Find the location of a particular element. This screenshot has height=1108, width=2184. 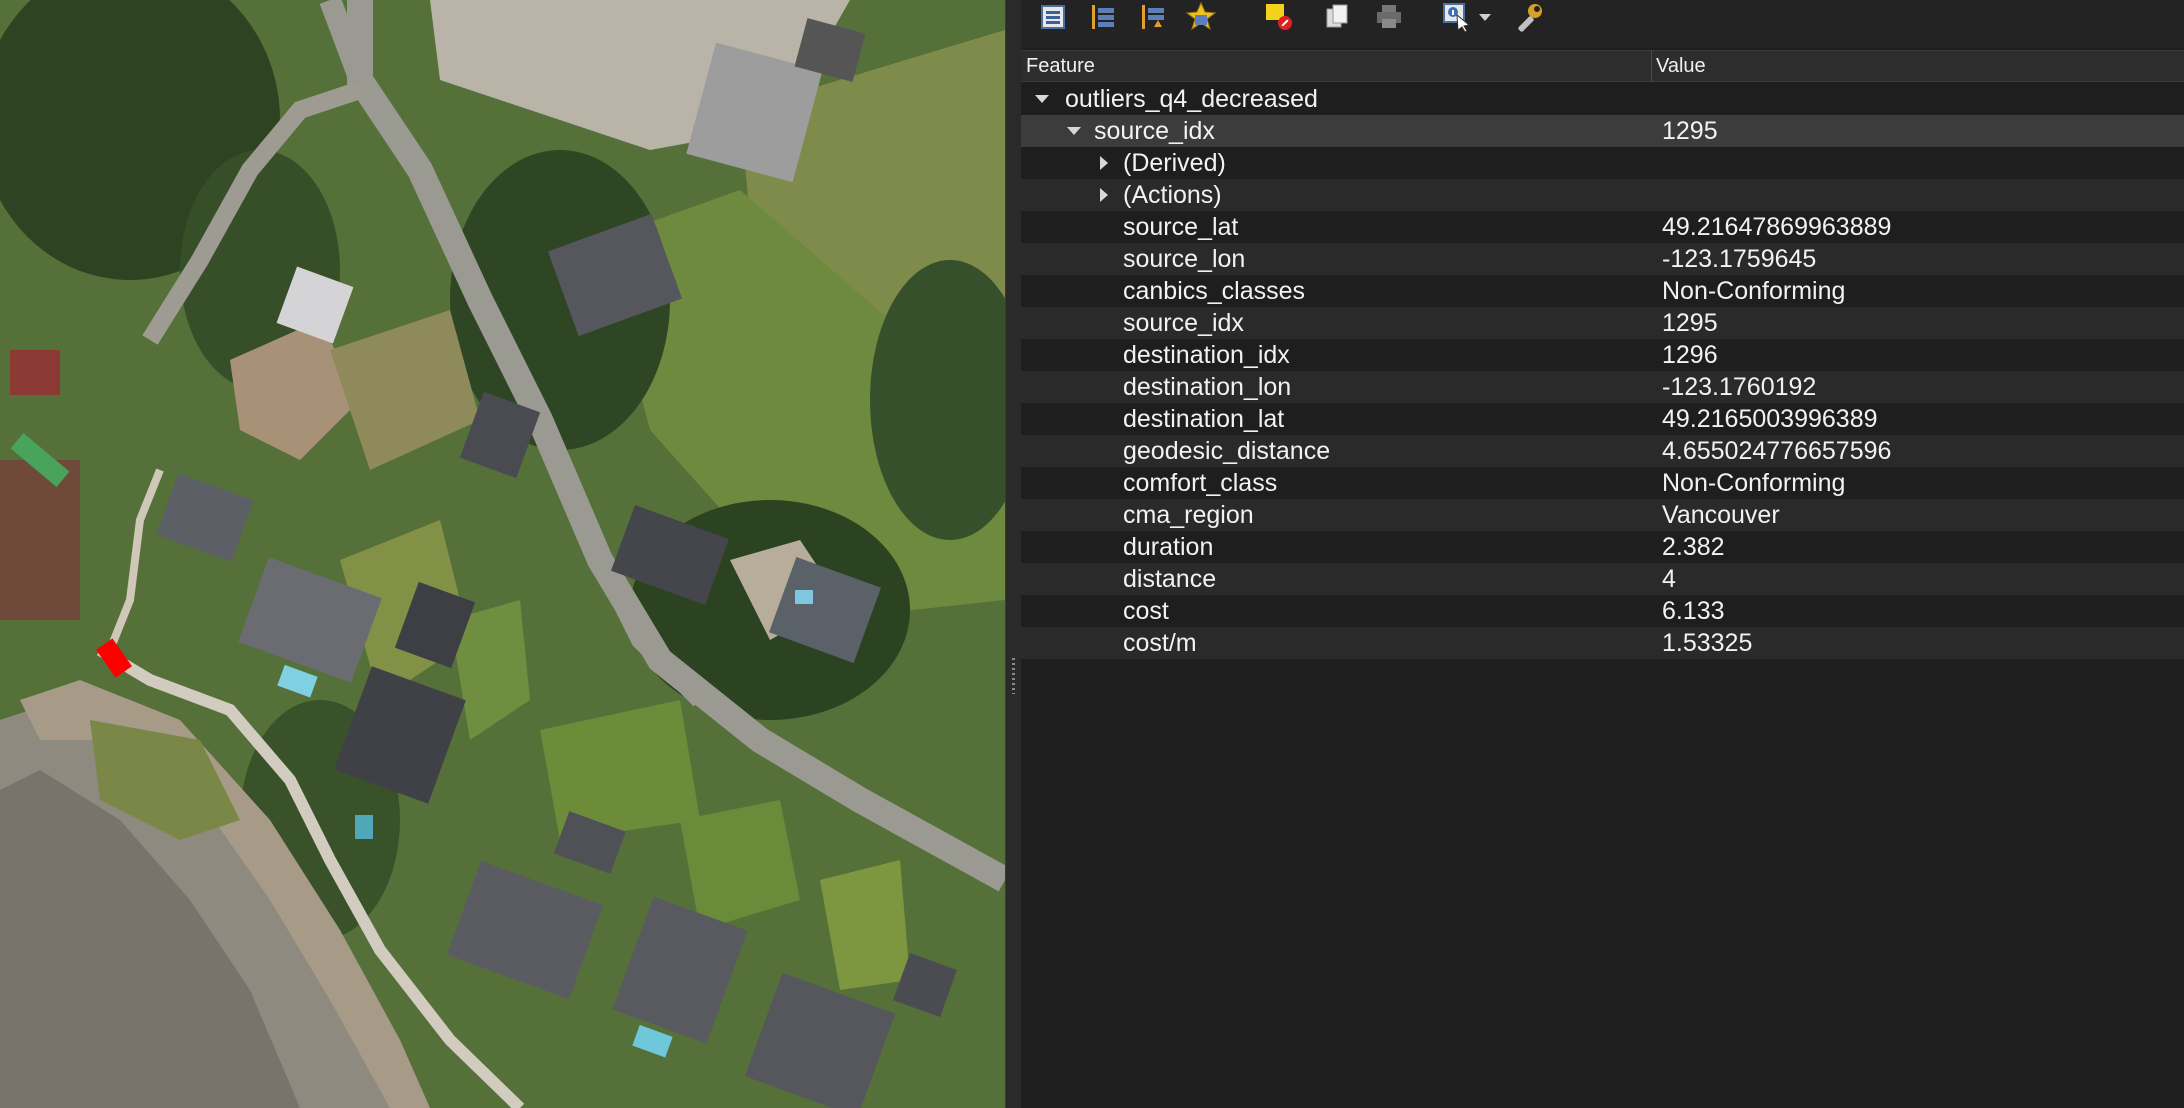

attribute-value: Vancouver is located at coordinates (1721, 515).